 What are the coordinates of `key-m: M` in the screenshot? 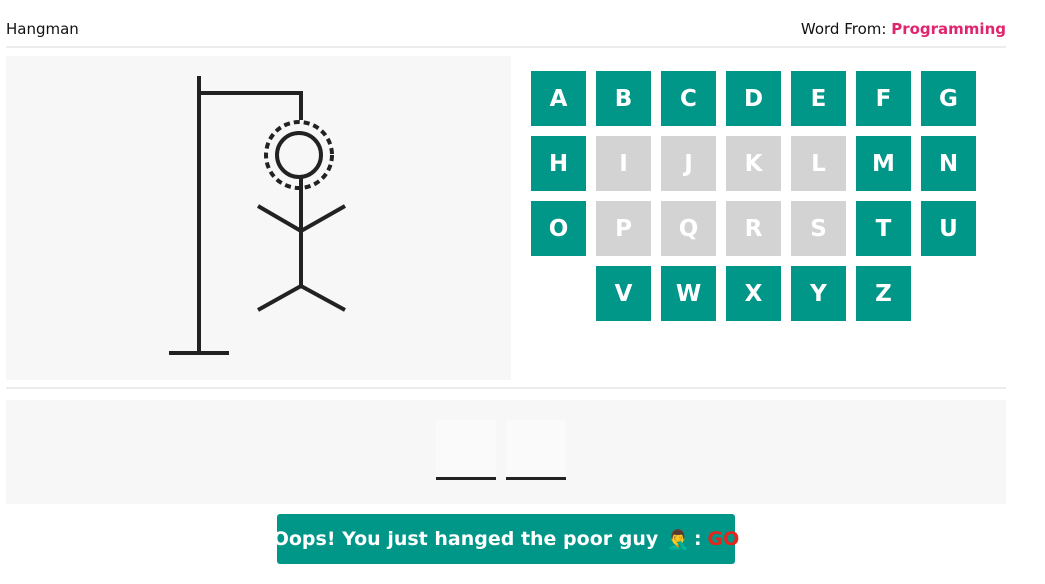 It's located at (883, 163).